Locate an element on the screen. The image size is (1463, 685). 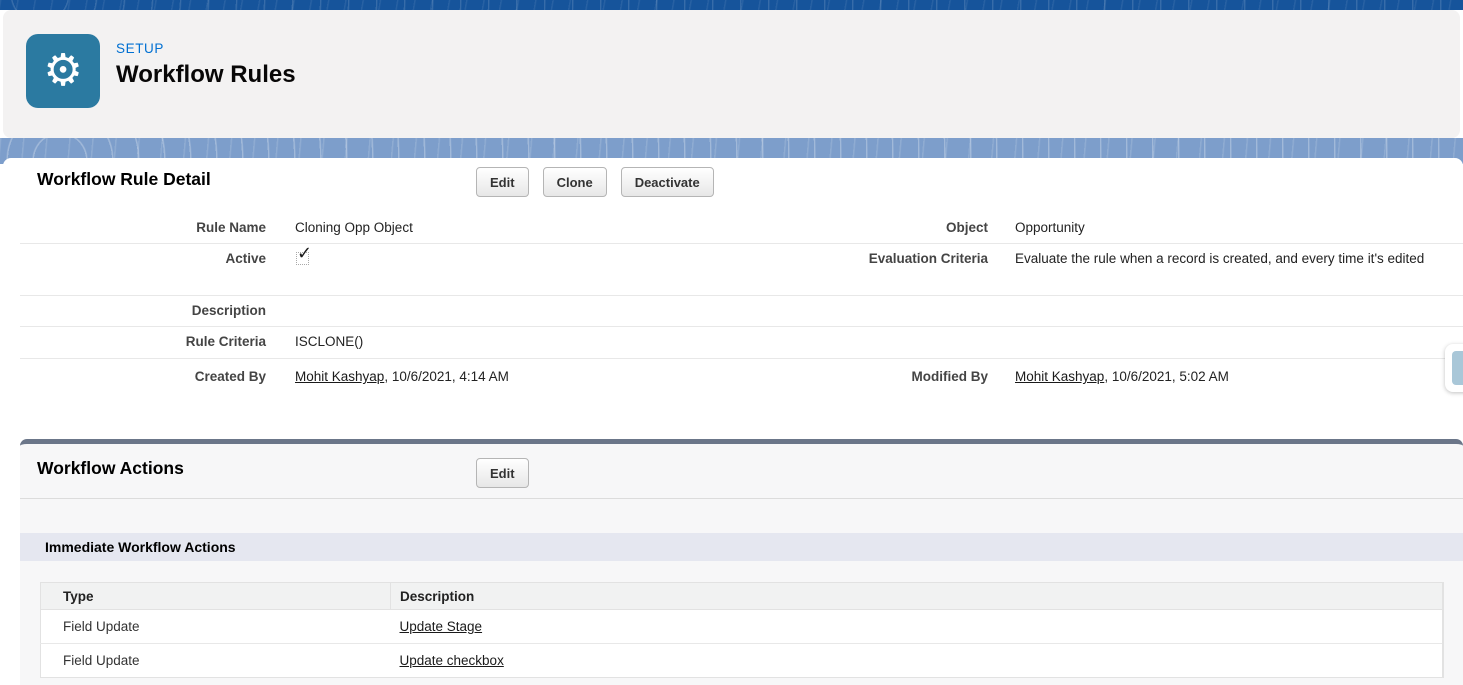
rule-name-value: Cloning Opp Object is located at coordinates (354, 227).